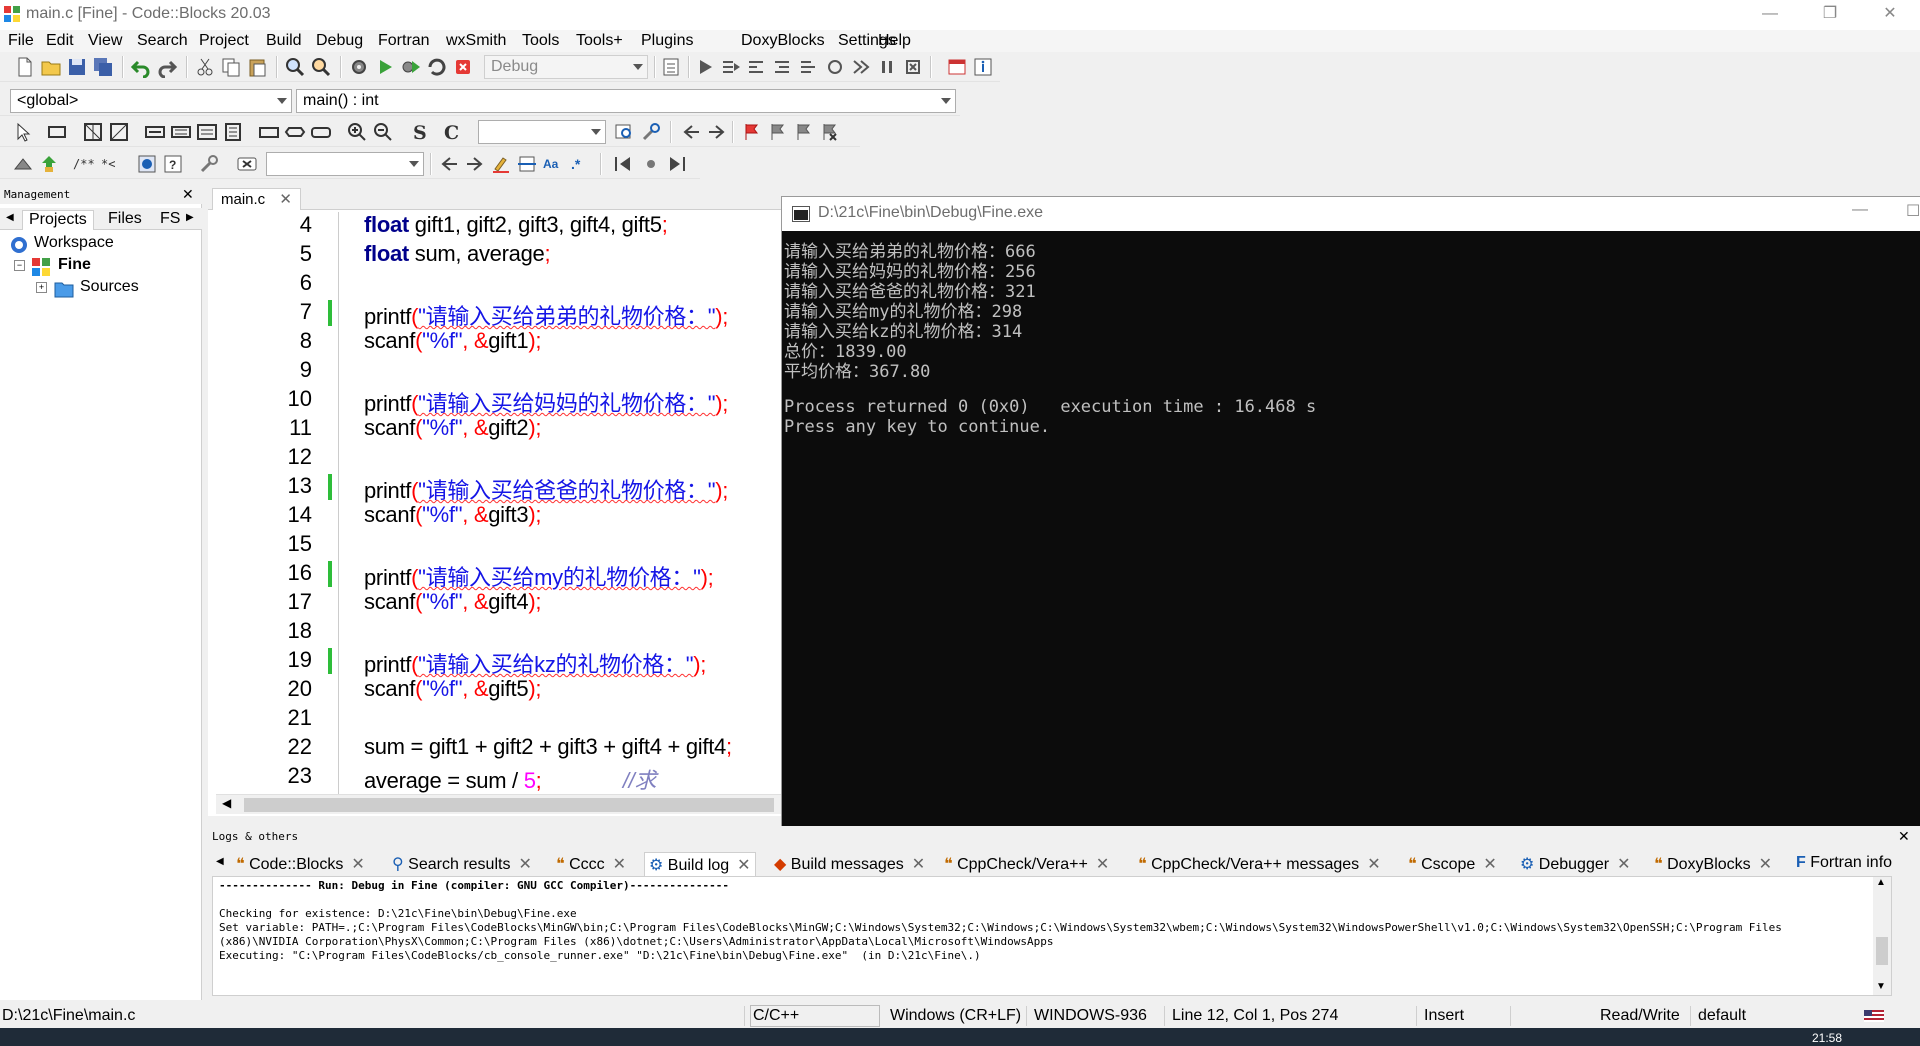  Describe the element at coordinates (579, 164) in the screenshot. I see `regex-icon: .*` at that location.